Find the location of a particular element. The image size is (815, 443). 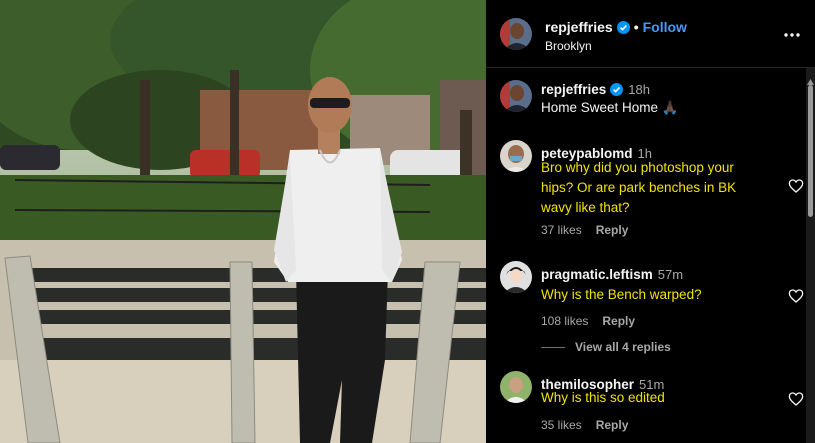

scrollbar-thumb is located at coordinates (810, 151).